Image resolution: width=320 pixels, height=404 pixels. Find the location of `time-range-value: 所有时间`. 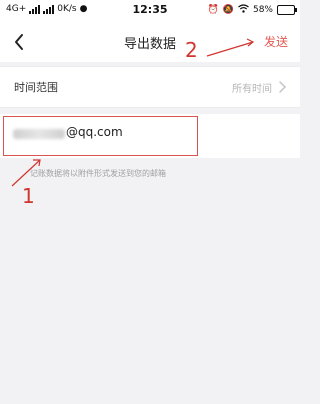

time-range-value: 所有时间 is located at coordinates (252, 89).